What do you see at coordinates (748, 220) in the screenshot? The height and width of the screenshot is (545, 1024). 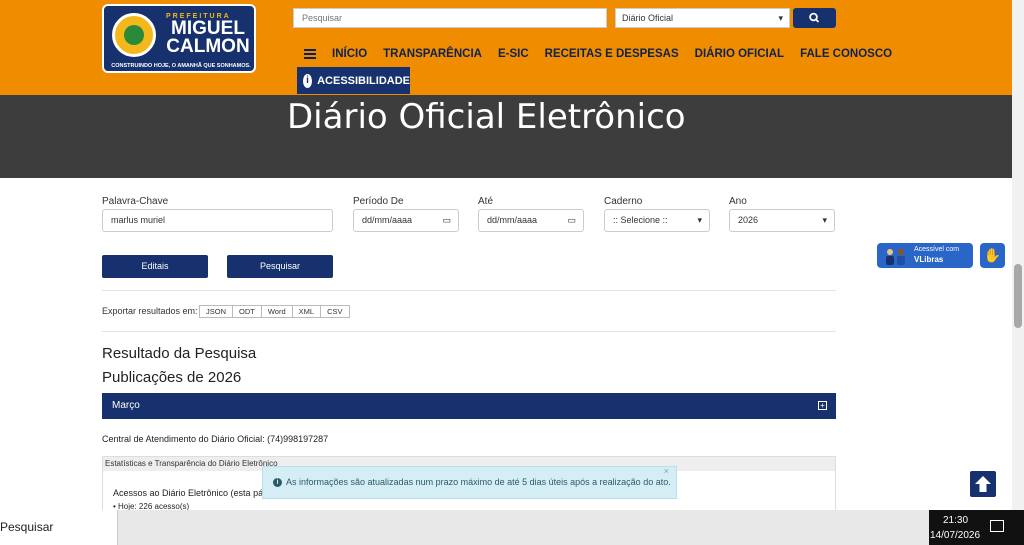 I see `ano-value: 2026` at bounding box center [748, 220].